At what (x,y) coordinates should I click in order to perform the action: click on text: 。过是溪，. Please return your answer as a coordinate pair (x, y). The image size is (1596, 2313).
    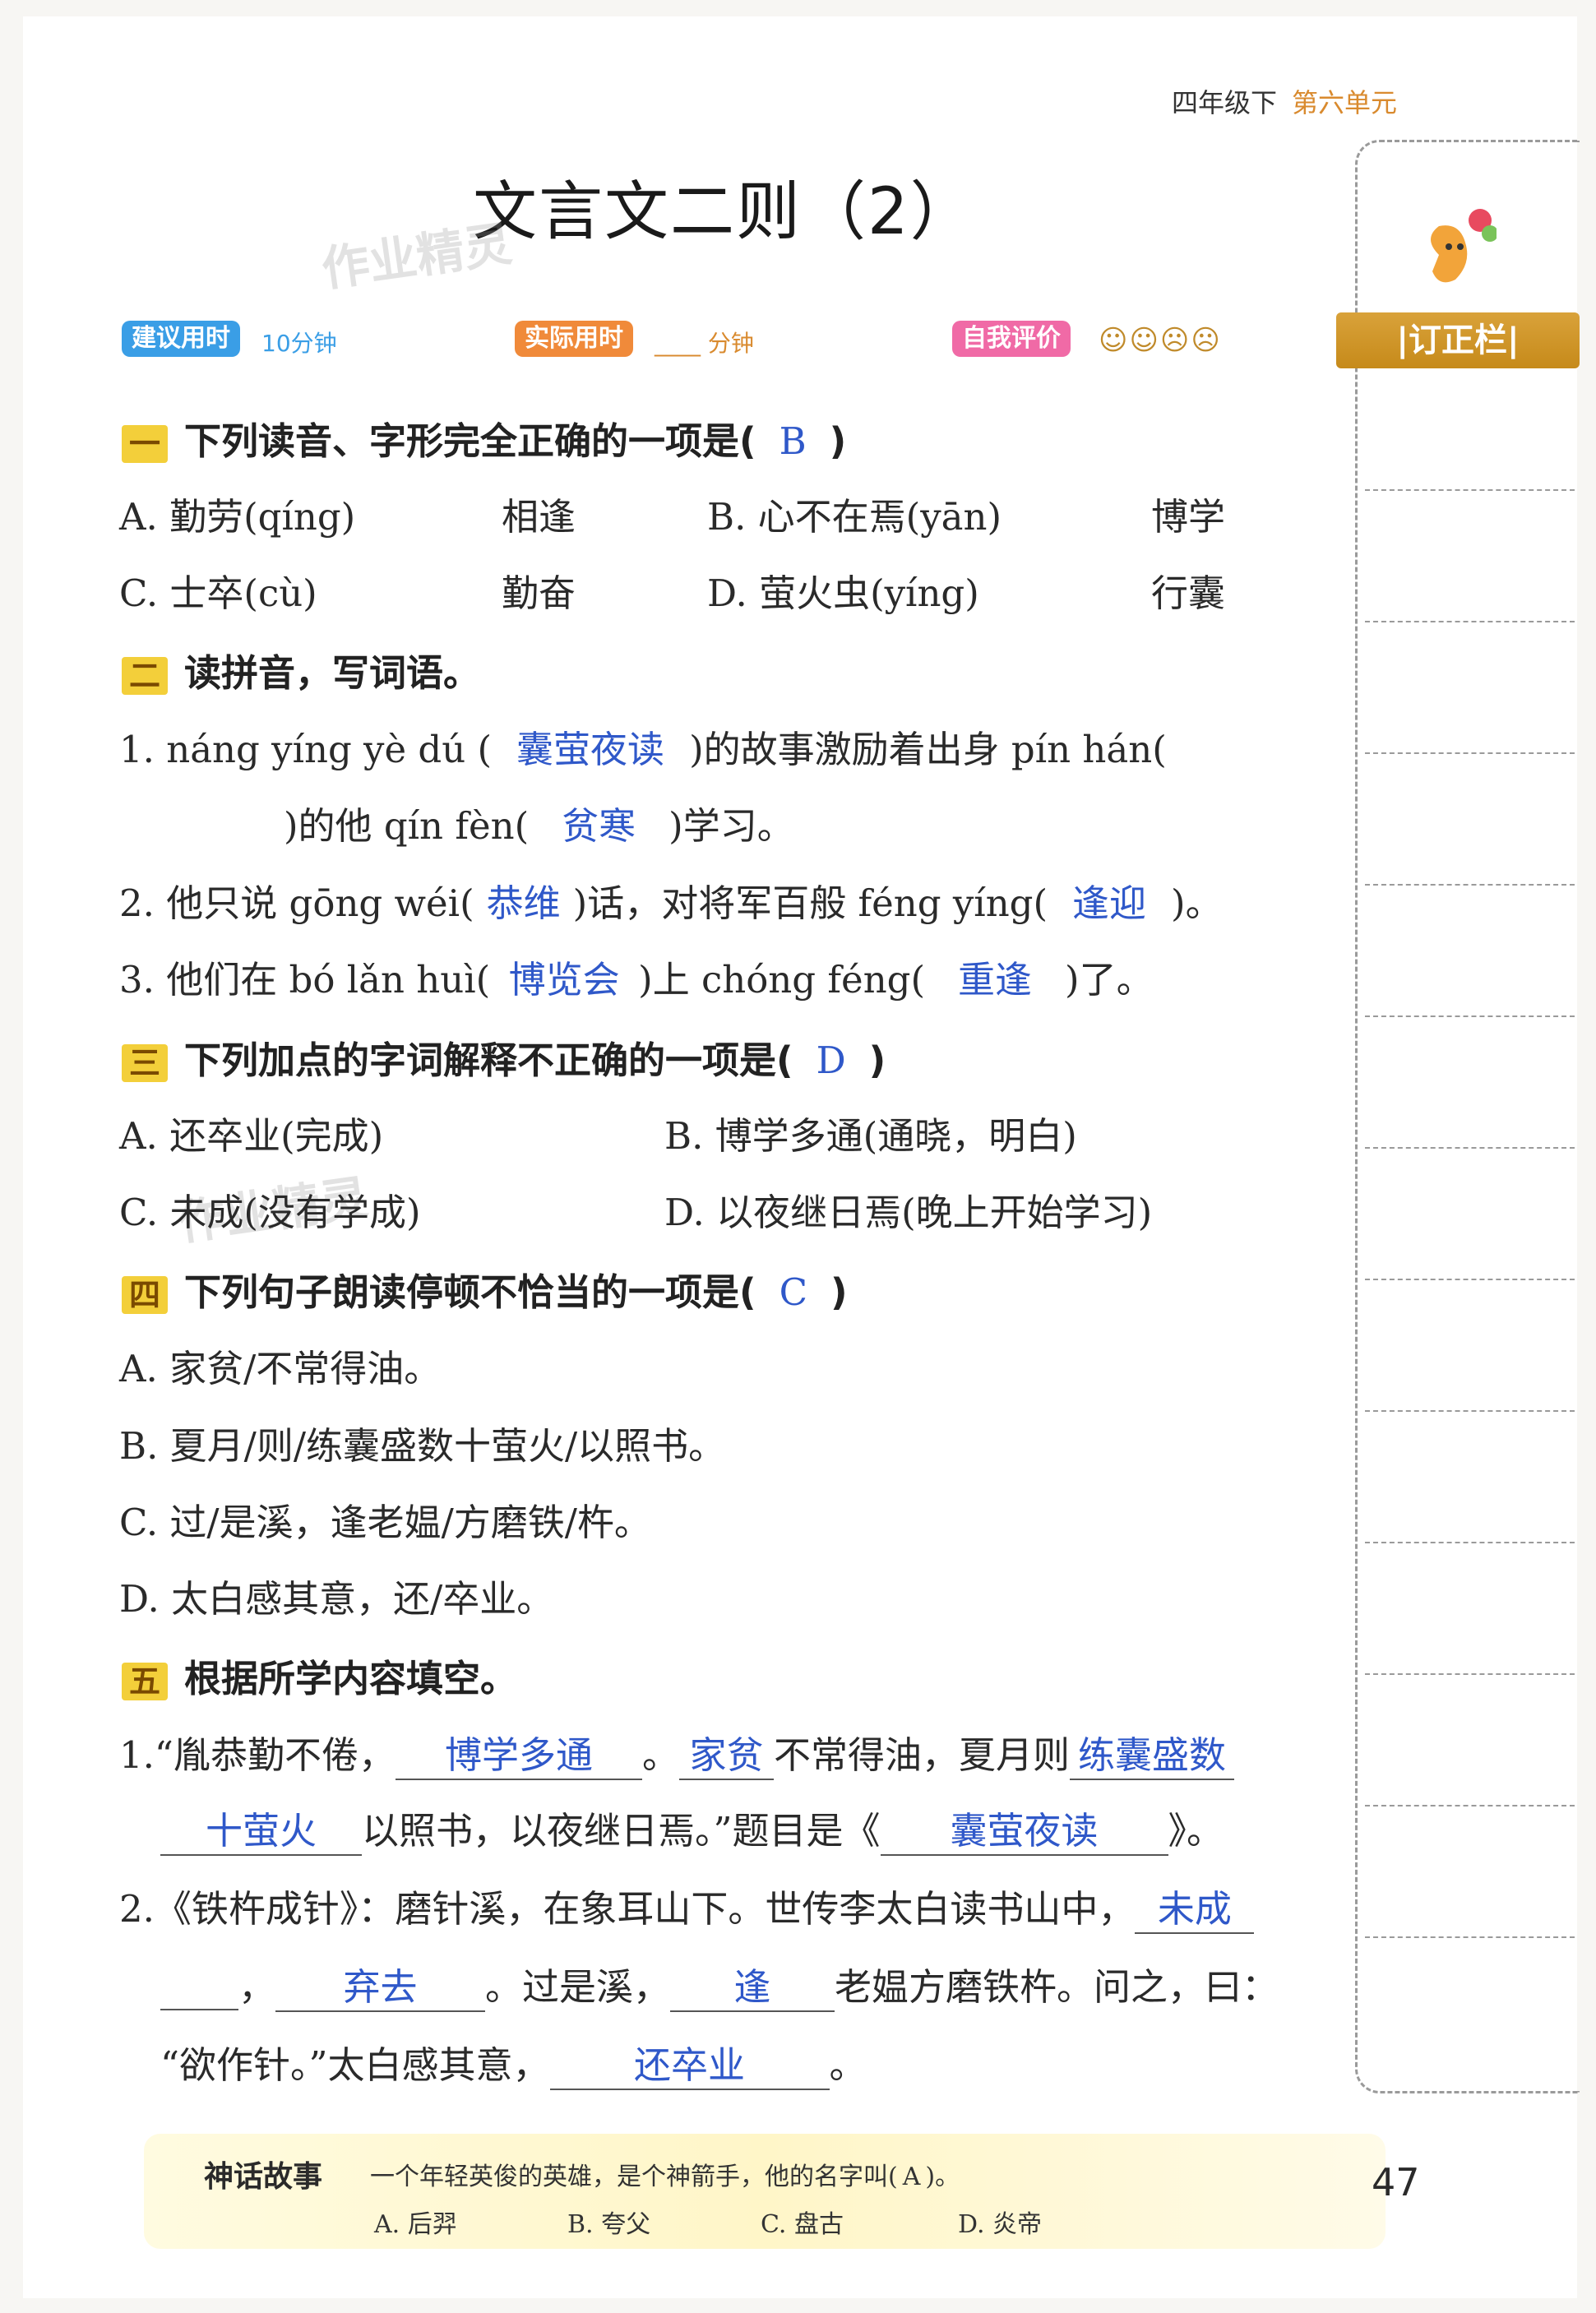
    Looking at the image, I should click on (578, 1987).